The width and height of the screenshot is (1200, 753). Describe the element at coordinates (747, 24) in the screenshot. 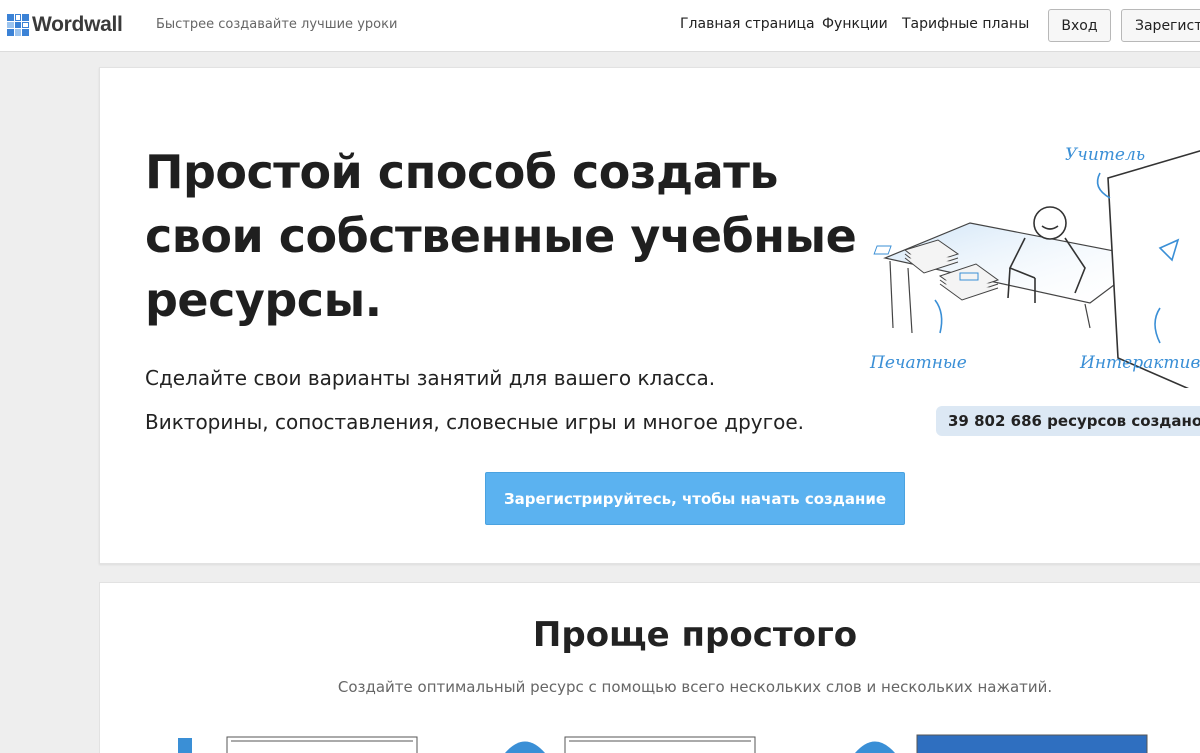

I see `nav-home-link: Главная страница` at that location.